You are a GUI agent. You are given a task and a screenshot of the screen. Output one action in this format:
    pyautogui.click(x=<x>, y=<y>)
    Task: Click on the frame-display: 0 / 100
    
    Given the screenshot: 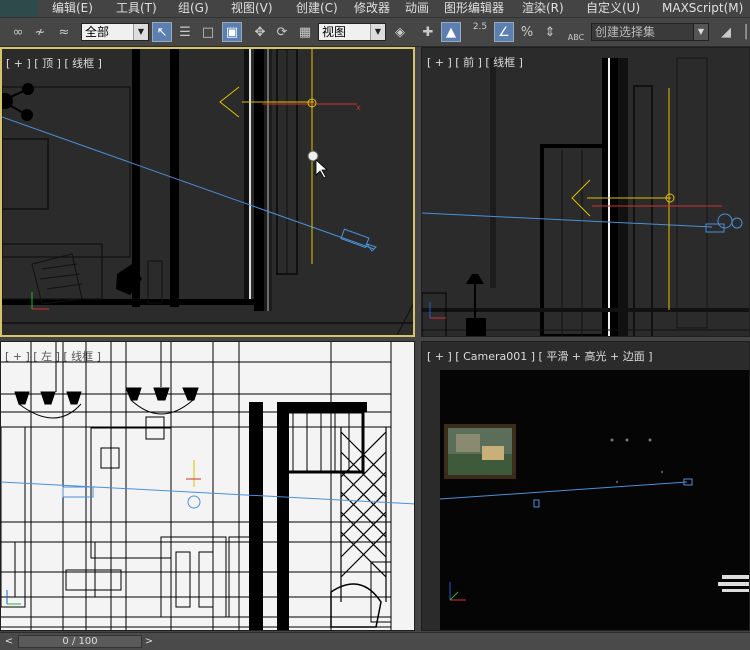 What is the action you would take?
    pyautogui.click(x=80, y=641)
    